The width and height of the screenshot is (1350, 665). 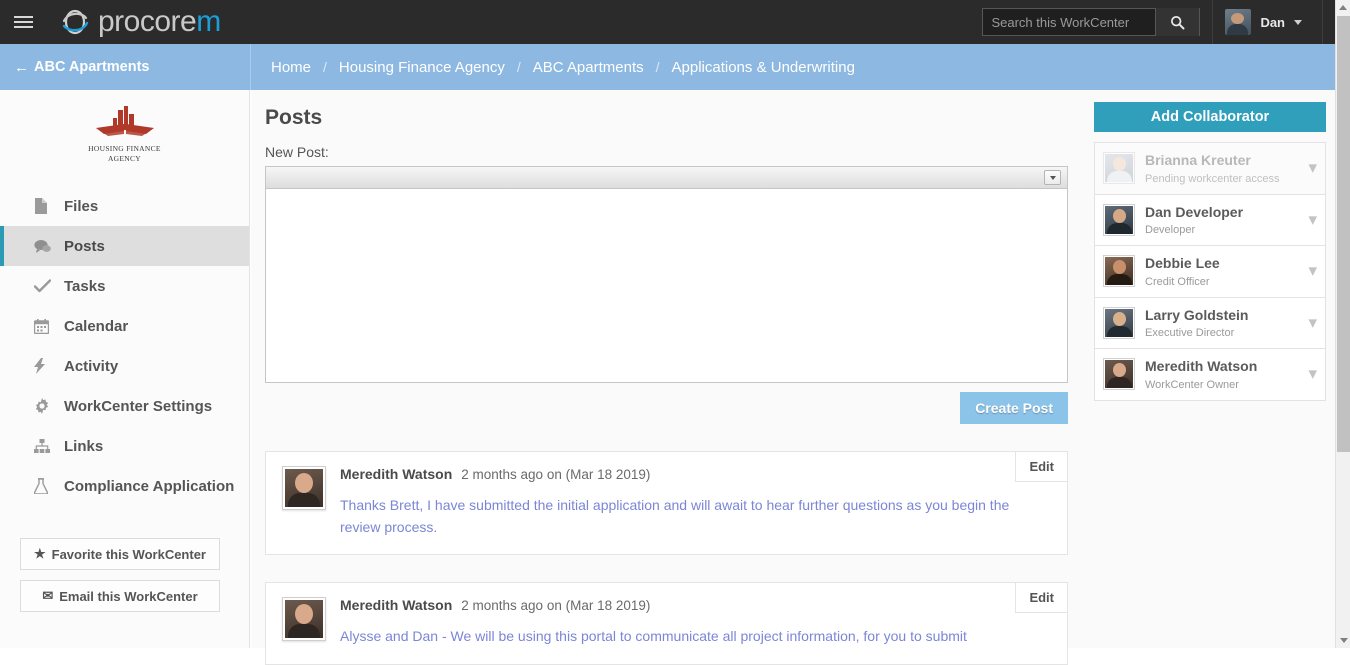 I want to click on scroll-up-icon, so click(x=1343, y=7).